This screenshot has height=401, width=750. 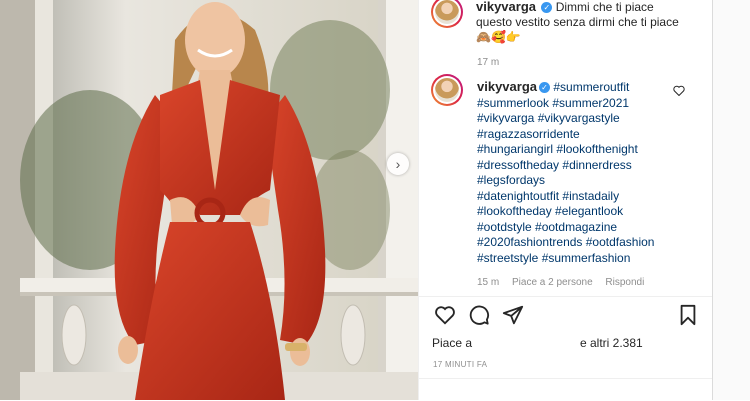 What do you see at coordinates (565, 314) in the screenshot?
I see `action-bar` at bounding box center [565, 314].